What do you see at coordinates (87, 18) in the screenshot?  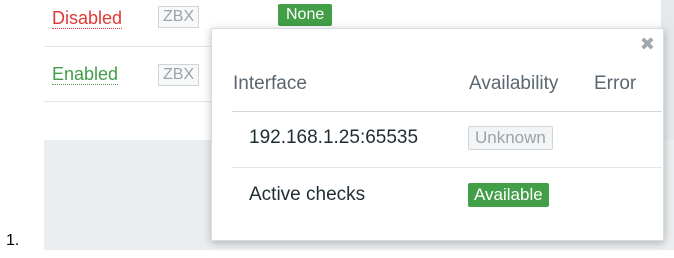 I see `status-link-disabled: Disabled` at bounding box center [87, 18].